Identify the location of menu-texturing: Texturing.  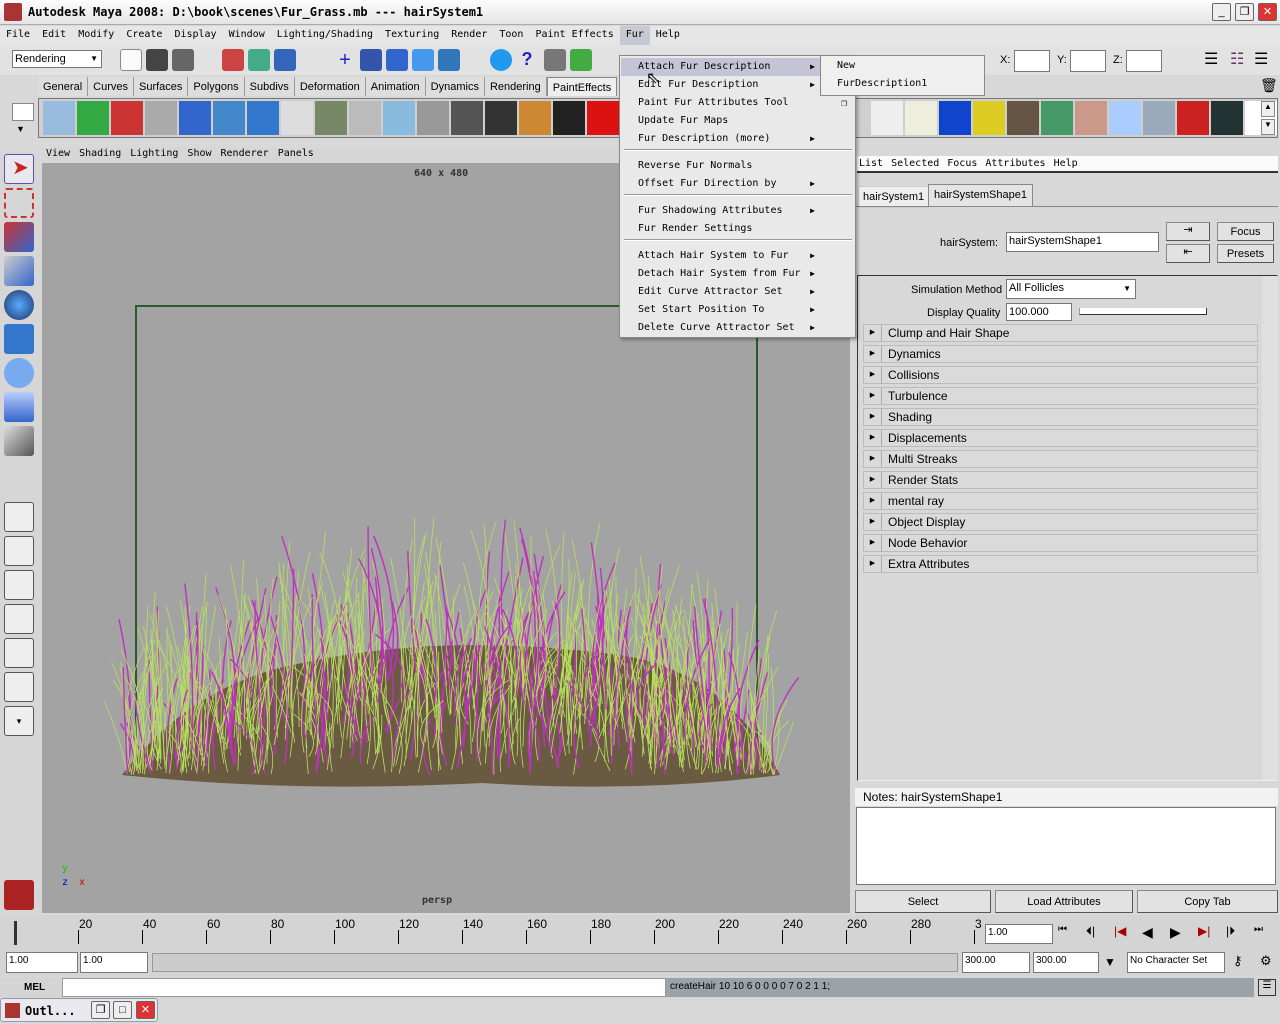
(412, 35).